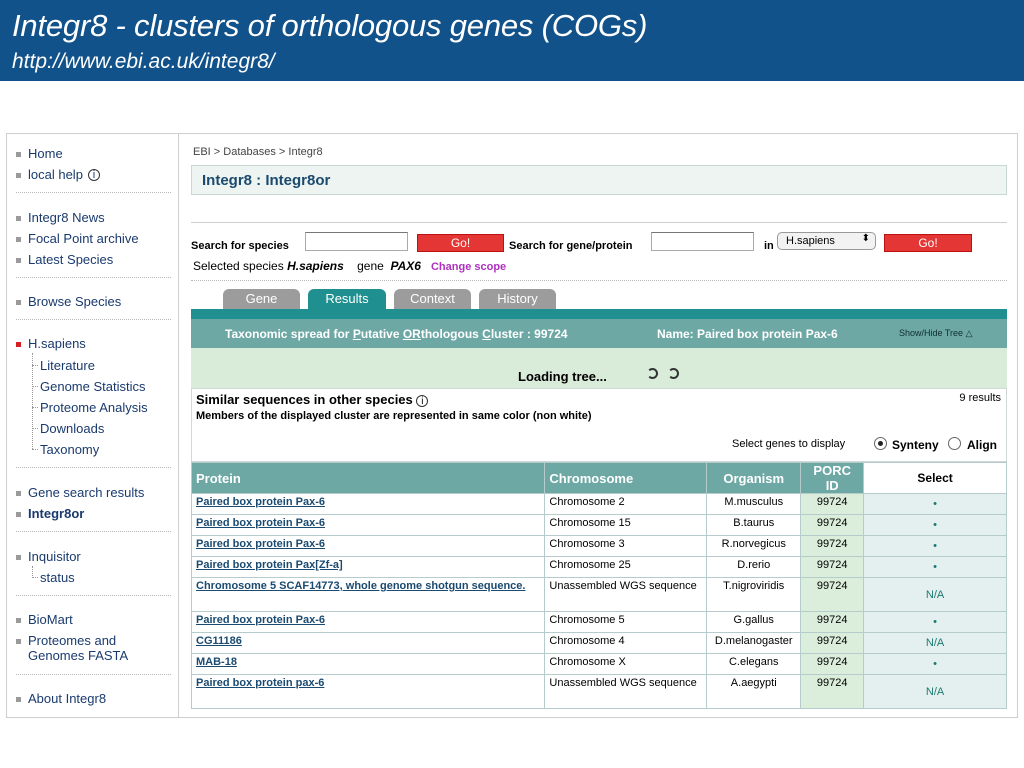 This screenshot has width=1024, height=768. I want to click on species-search-input, so click(356, 241).